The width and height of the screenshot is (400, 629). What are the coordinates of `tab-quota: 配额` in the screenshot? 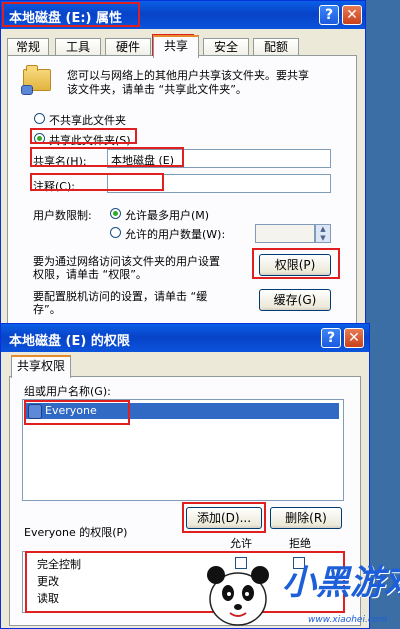 It's located at (276, 47).